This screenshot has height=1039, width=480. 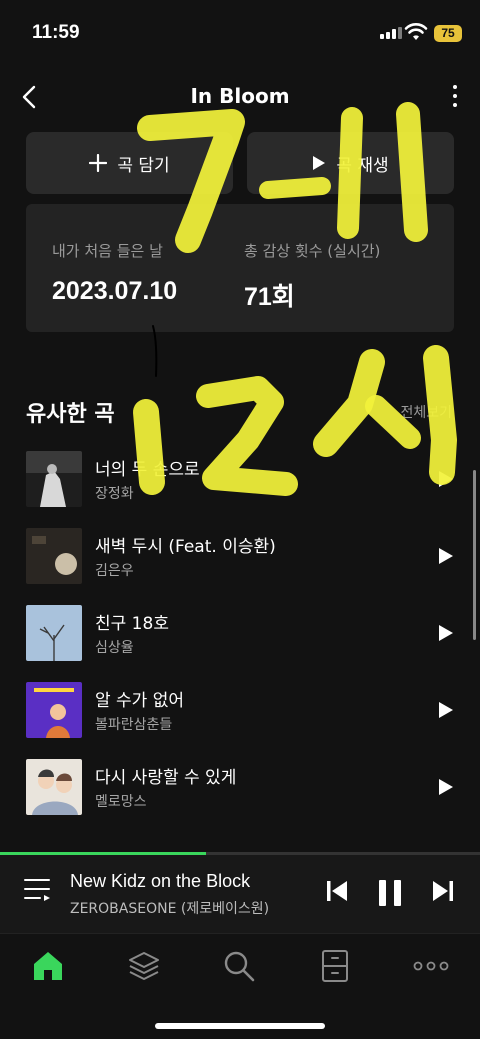 I want to click on listening-stats-card: 내가 처음 들은 날 2023.07.10 총 감상 횟수 (실시간) 71회, so click(x=240, y=268).